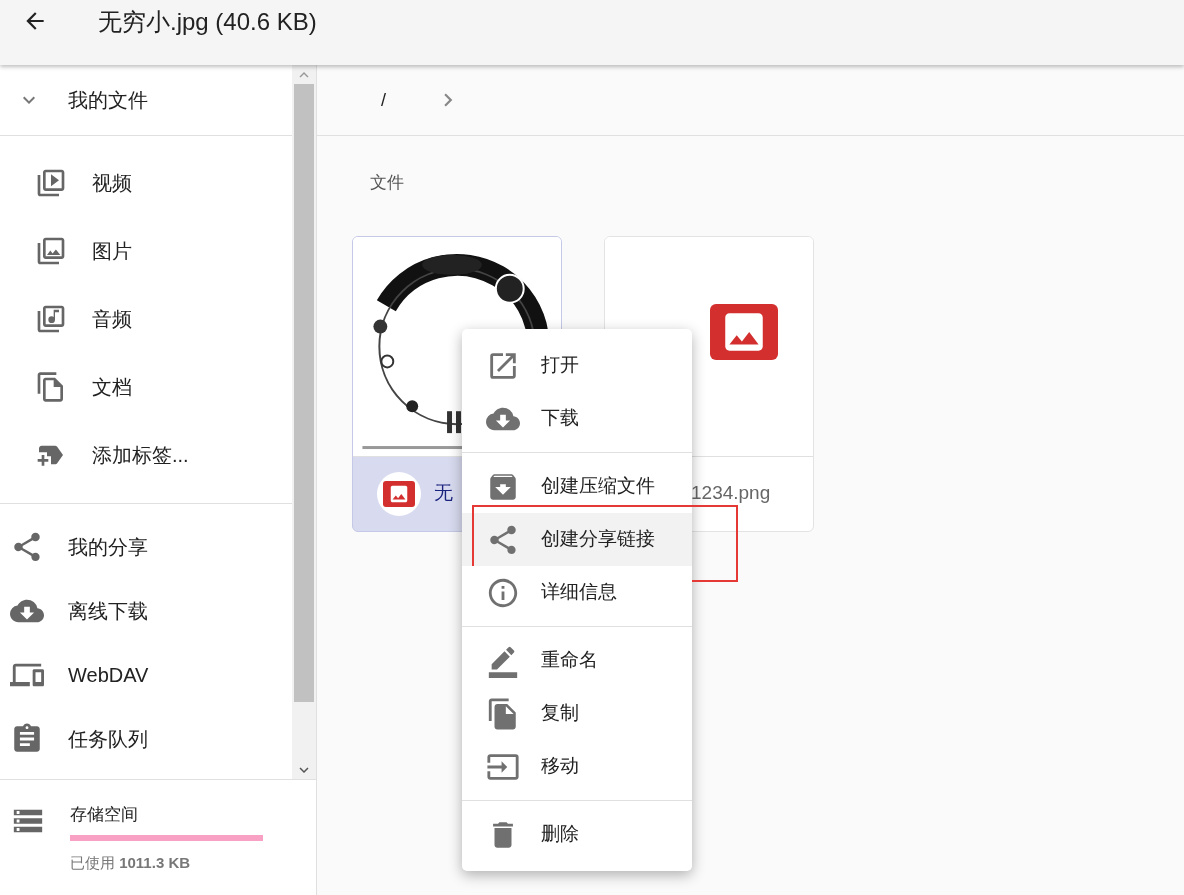 This screenshot has width=1184, height=895. I want to click on scrollbar, so click(304, 422).